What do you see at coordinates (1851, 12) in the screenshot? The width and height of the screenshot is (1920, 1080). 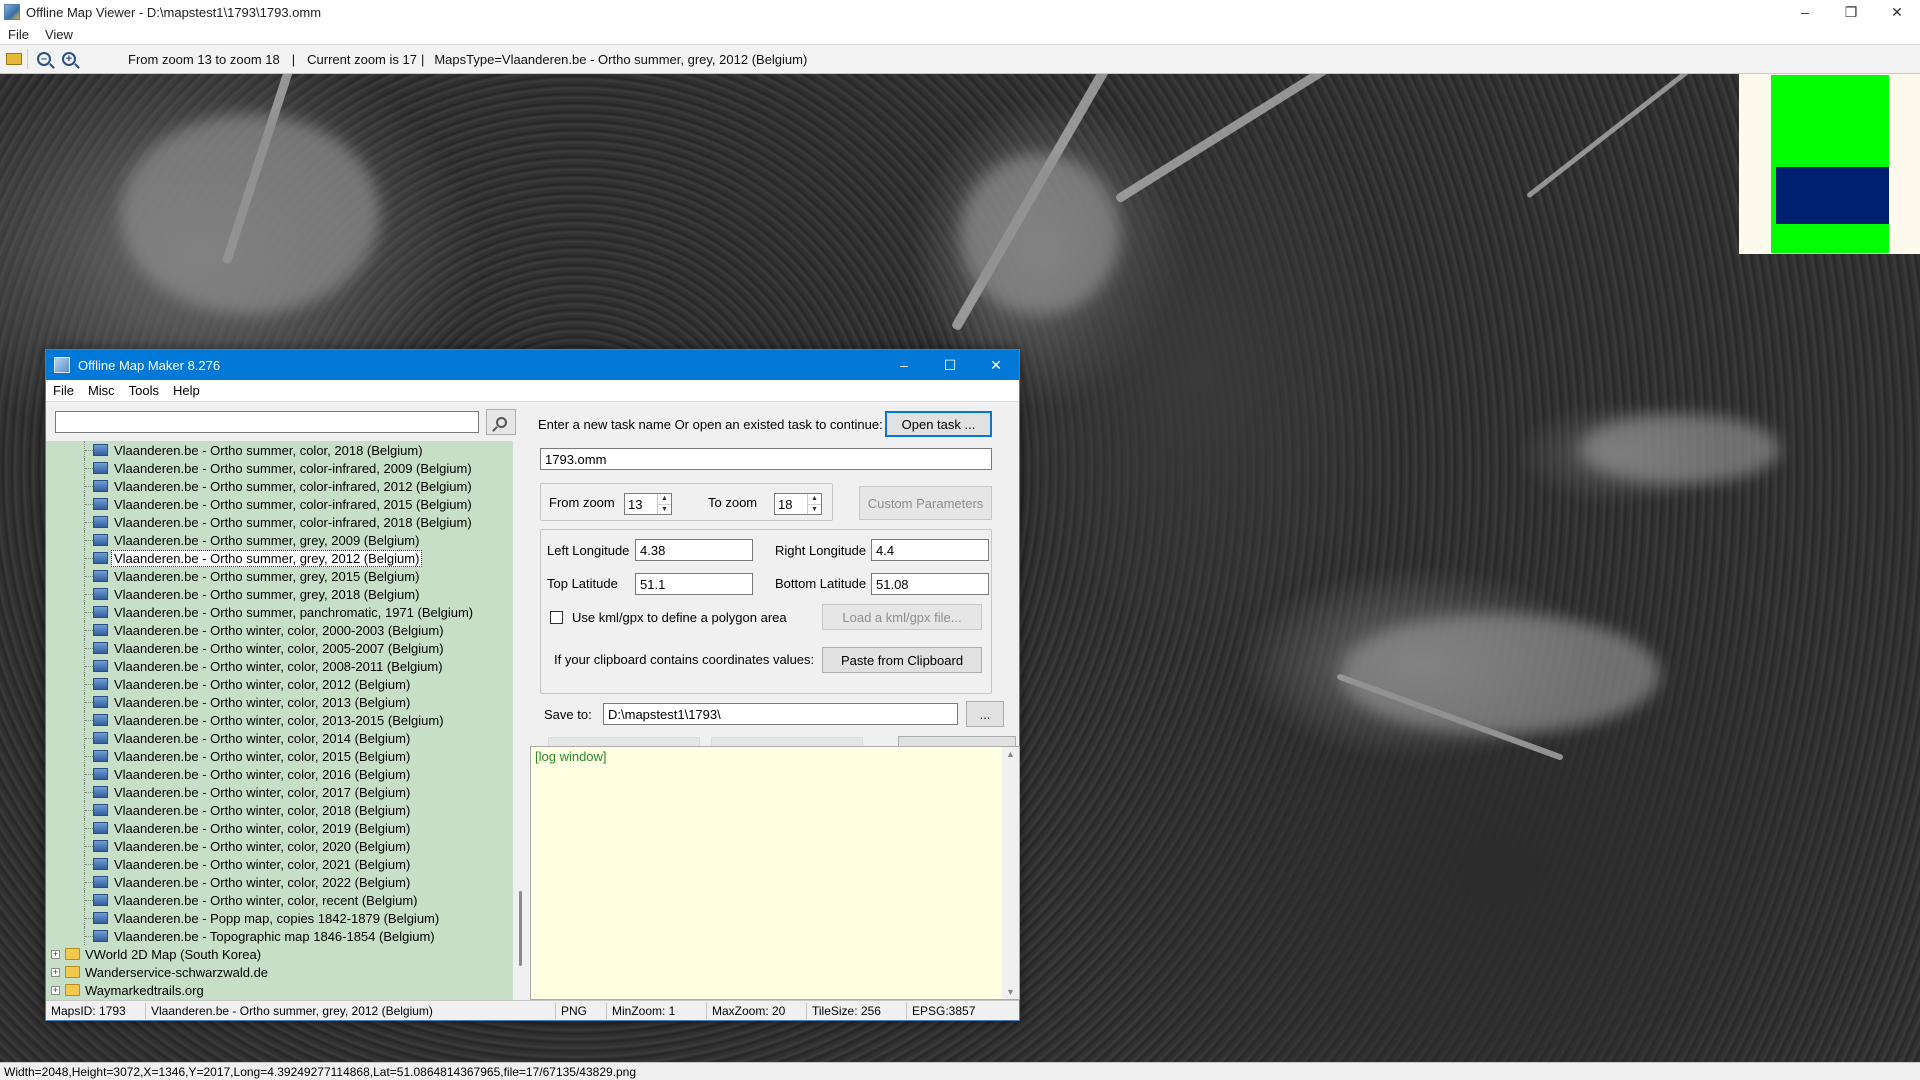 I see `restore-icon: ❐` at bounding box center [1851, 12].